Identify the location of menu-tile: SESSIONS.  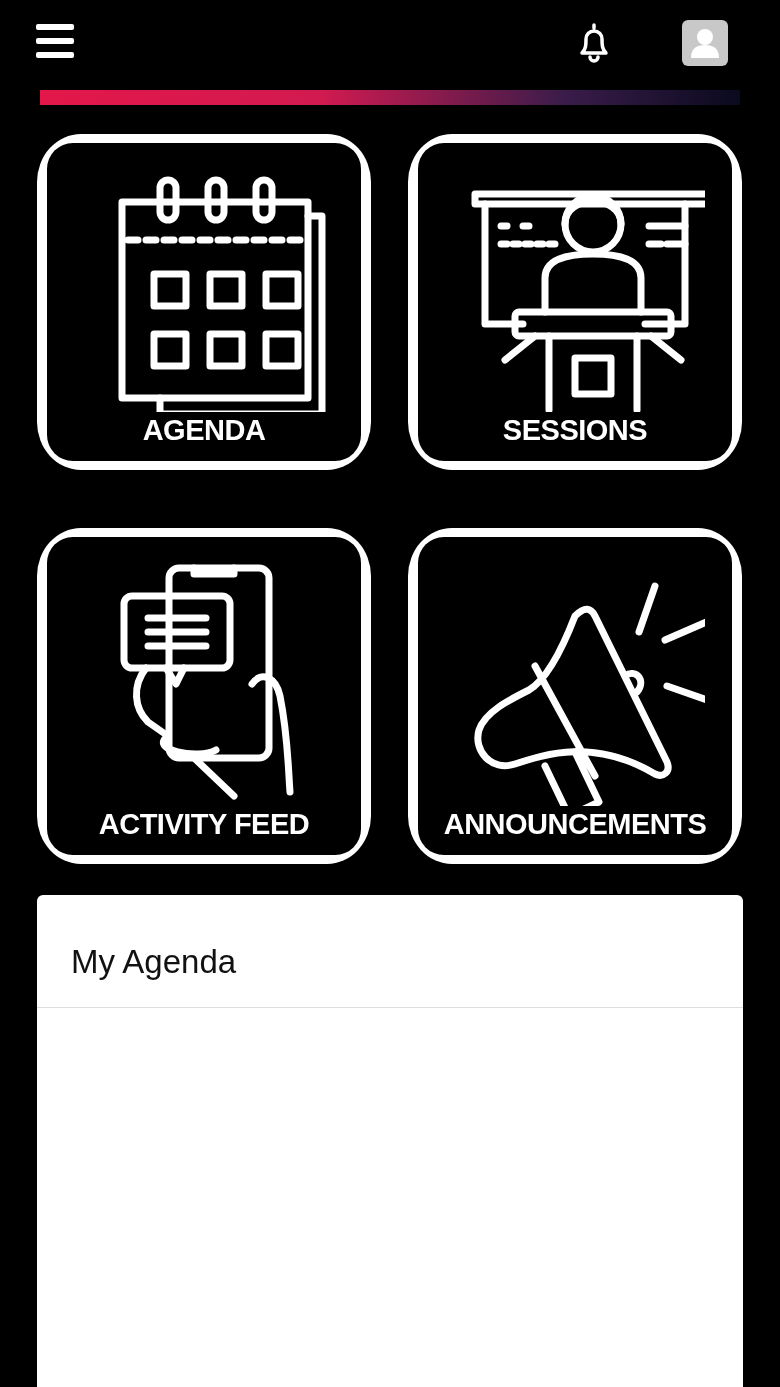
(575, 302).